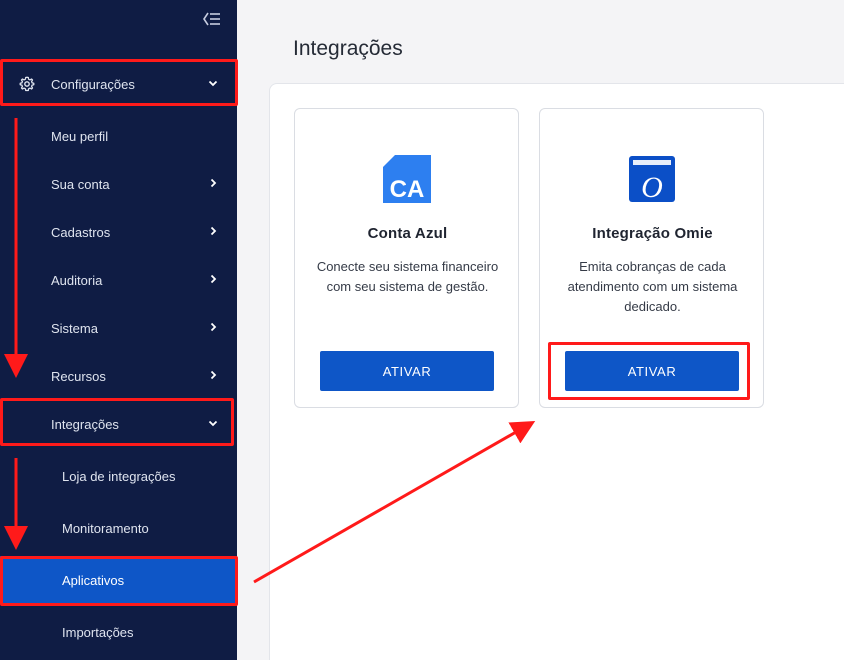 The width and height of the screenshot is (844, 660). I want to click on sidebar-item-loja-de-integracoes: Loja de integrações, so click(118, 476).